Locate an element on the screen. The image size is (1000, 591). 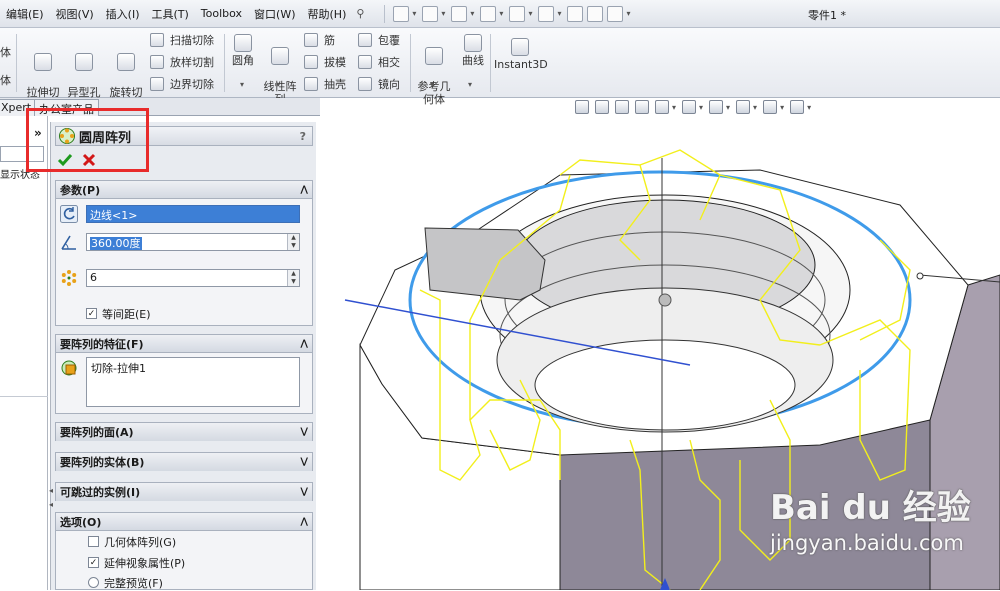
sweep-cut-button: 扫描切除 is located at coordinates (182, 40).